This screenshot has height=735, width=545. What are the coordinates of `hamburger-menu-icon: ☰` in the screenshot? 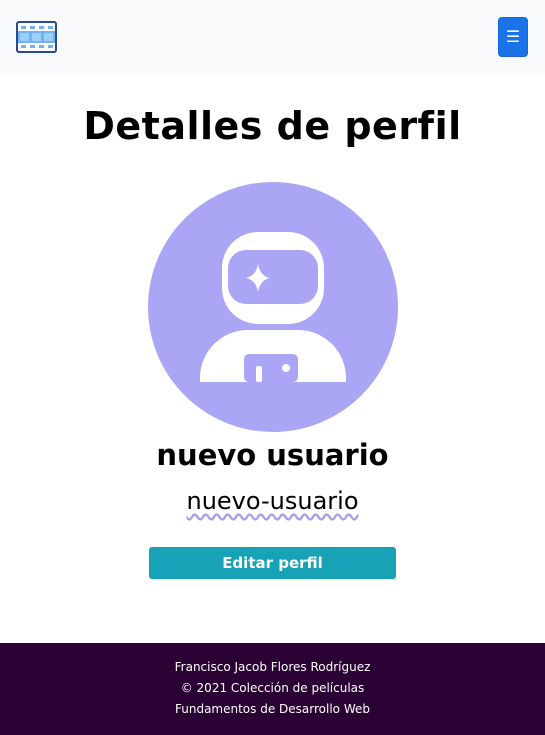 It's located at (513, 36).